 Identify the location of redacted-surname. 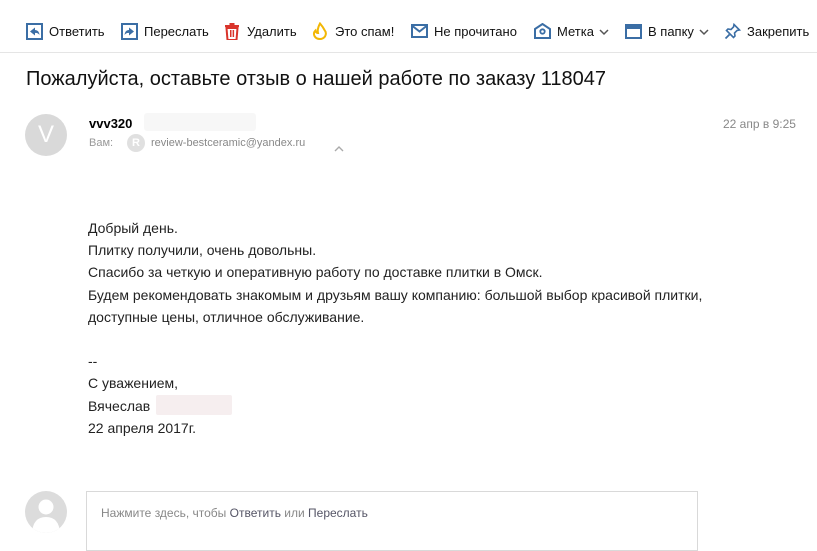
(194, 404).